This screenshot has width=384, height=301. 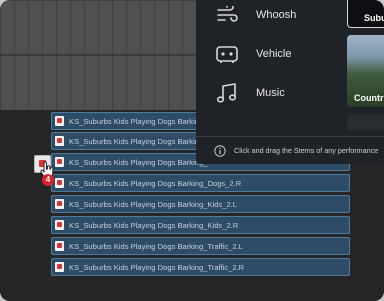 What do you see at coordinates (270, 93) in the screenshot?
I see `menu-item-label: Music` at bounding box center [270, 93].